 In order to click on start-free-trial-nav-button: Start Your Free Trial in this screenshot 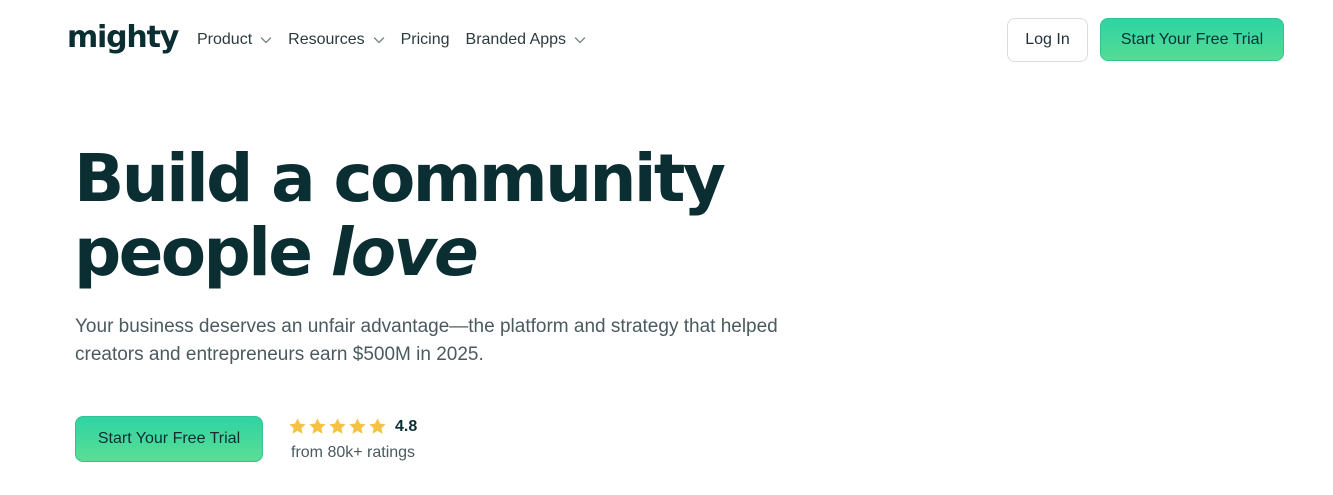, I will do `click(1192, 39)`.